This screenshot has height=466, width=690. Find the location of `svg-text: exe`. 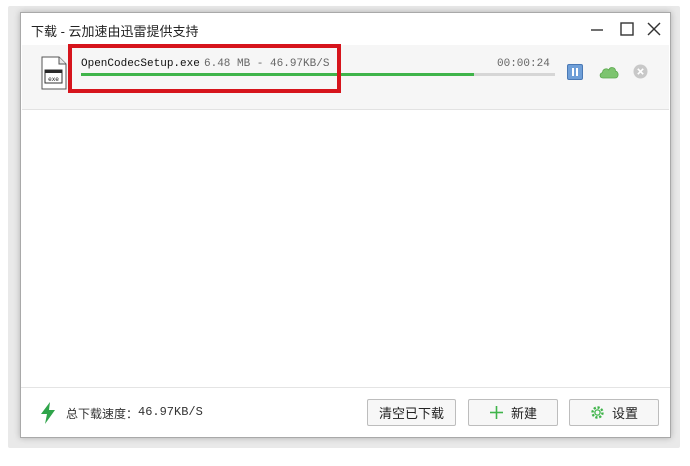

svg-text: exe is located at coordinates (53, 79).